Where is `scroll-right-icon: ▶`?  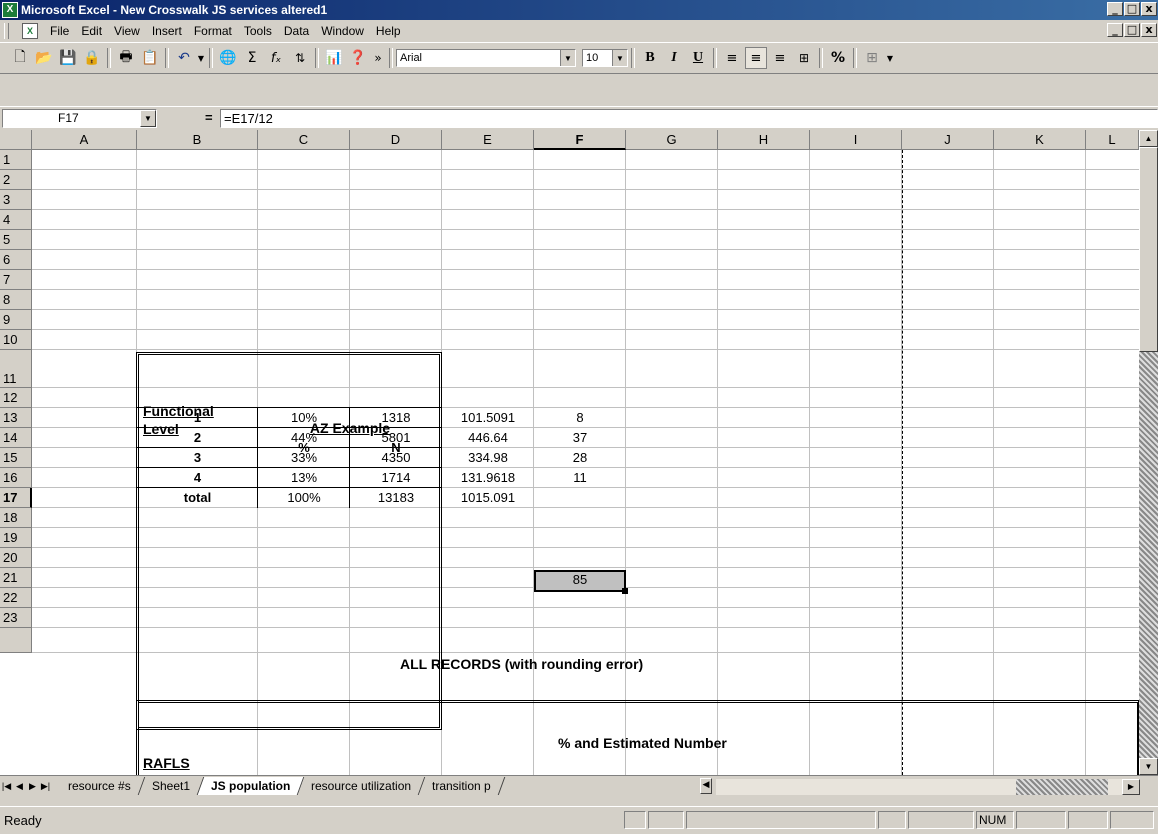 scroll-right-icon: ▶ is located at coordinates (1131, 787).